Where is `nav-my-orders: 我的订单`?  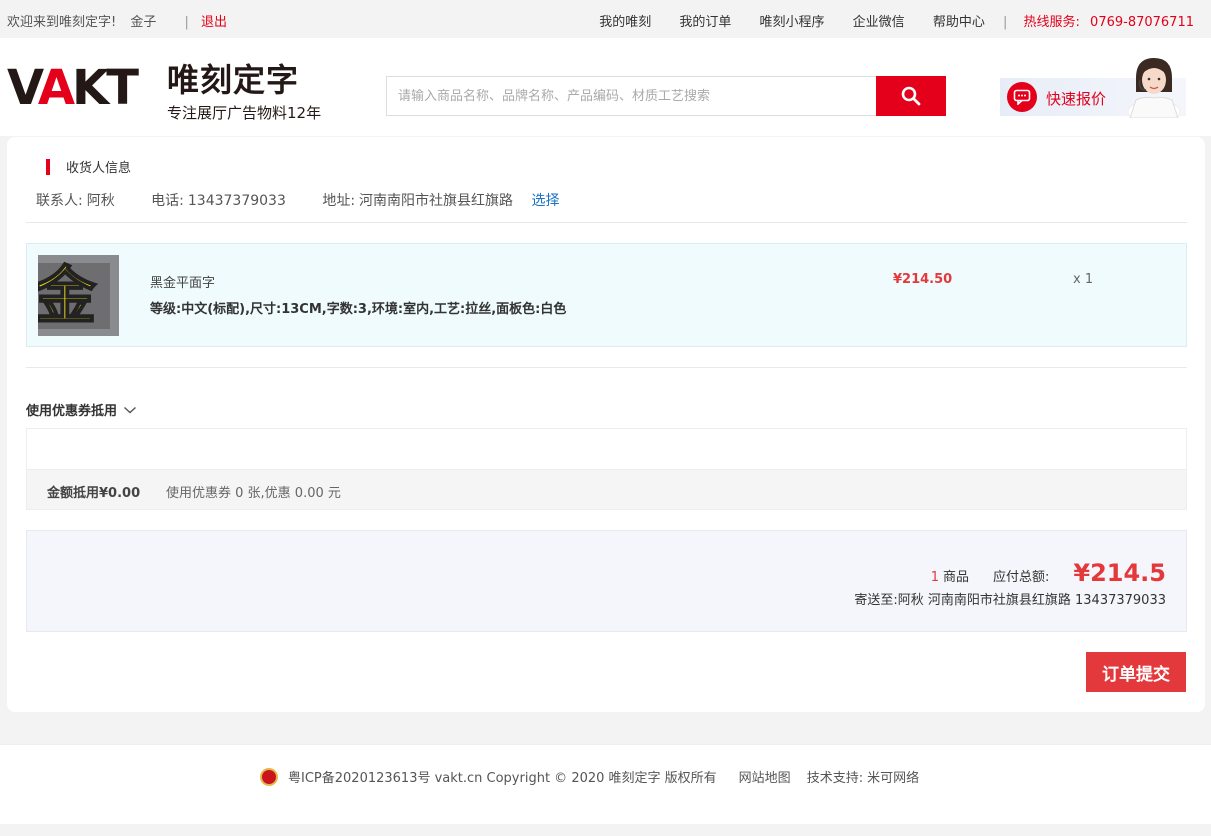 nav-my-orders: 我的订单 is located at coordinates (705, 22).